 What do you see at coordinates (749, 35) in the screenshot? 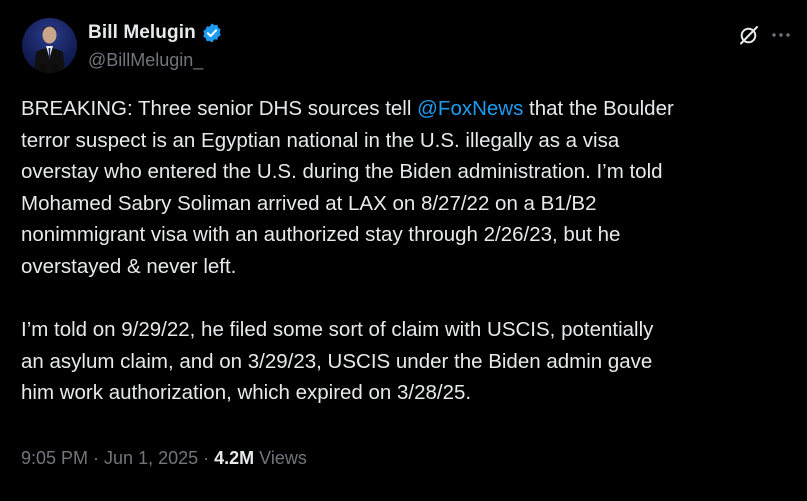
I see `grok-icon` at bounding box center [749, 35].